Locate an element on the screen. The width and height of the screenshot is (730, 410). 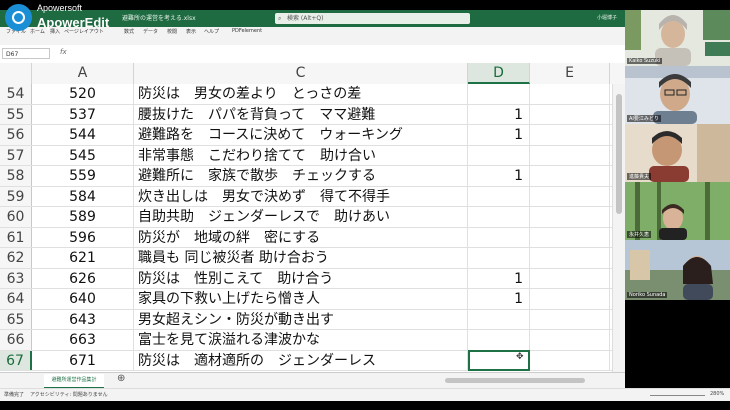
search-box: ⌕ 検索 (Alt+Q) is located at coordinates (372, 18).